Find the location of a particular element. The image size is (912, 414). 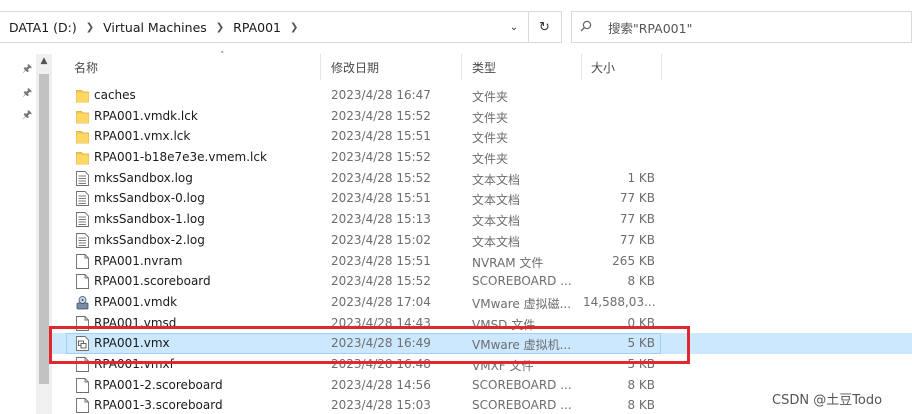

file-name: RPA001-3.scoreboard is located at coordinates (158, 405).